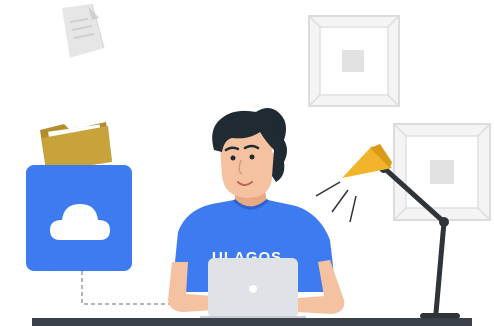 This screenshot has height=326, width=494. I want to click on desk, so click(252, 322).